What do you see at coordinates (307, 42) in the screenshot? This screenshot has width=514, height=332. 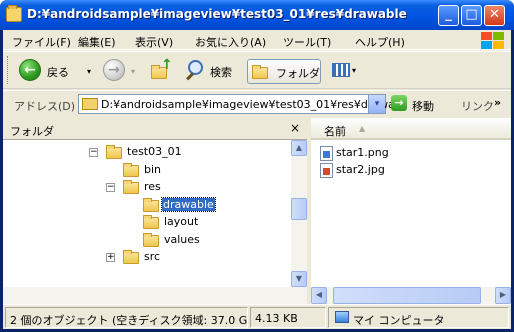 I see `menu-tools: ツール(T)` at bounding box center [307, 42].